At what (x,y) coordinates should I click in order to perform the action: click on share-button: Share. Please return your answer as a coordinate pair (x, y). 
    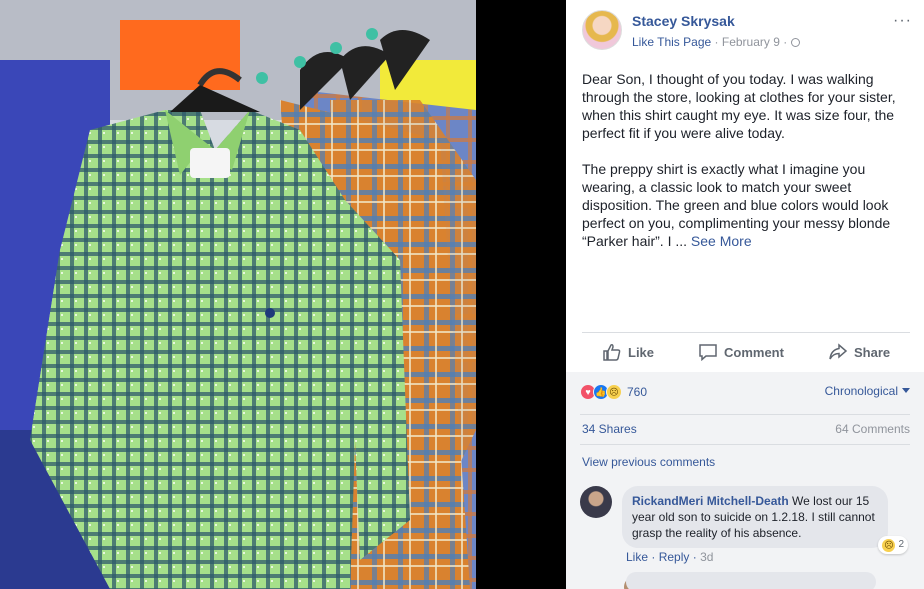
    Looking at the image, I should click on (859, 352).